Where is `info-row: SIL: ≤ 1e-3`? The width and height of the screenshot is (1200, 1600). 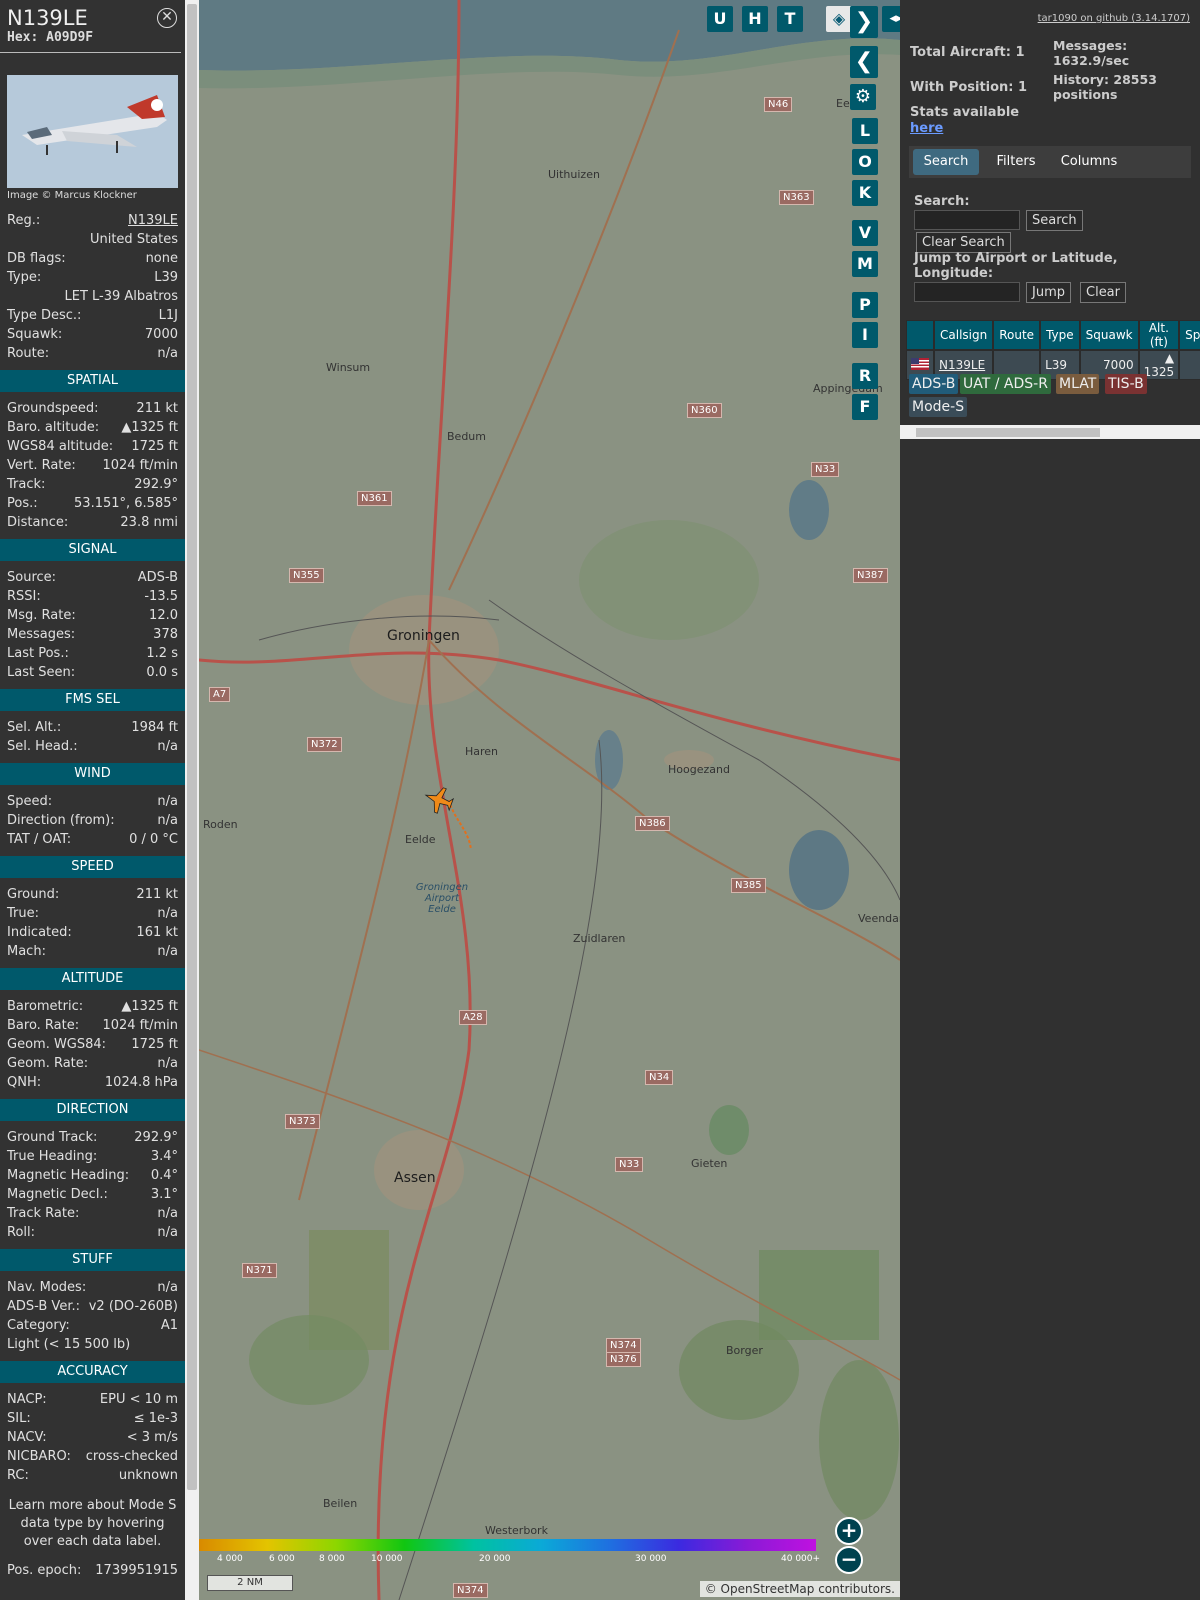
info-row: SIL: ≤ 1e-3 is located at coordinates (92, 1418).